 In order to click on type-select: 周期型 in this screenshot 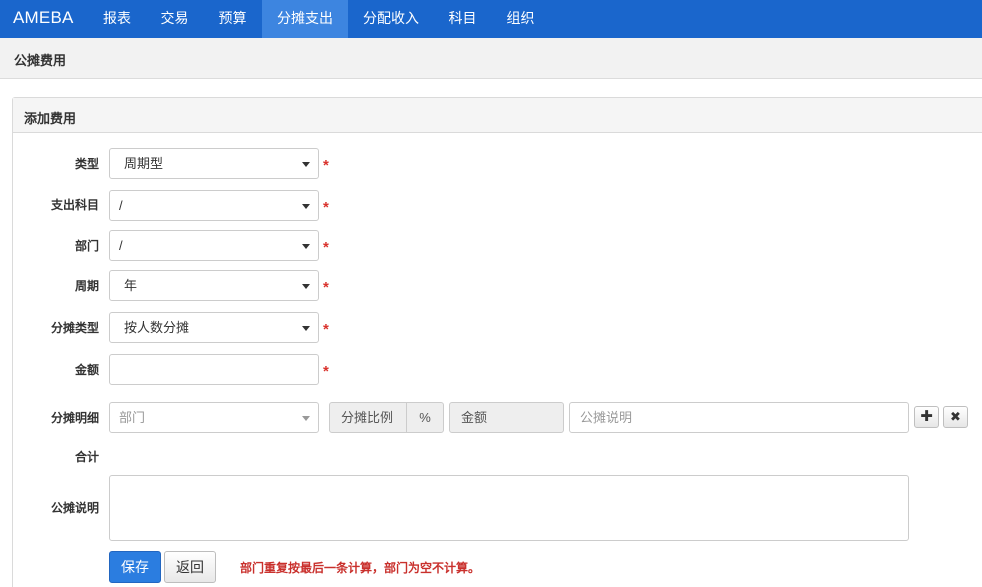, I will do `click(214, 163)`.